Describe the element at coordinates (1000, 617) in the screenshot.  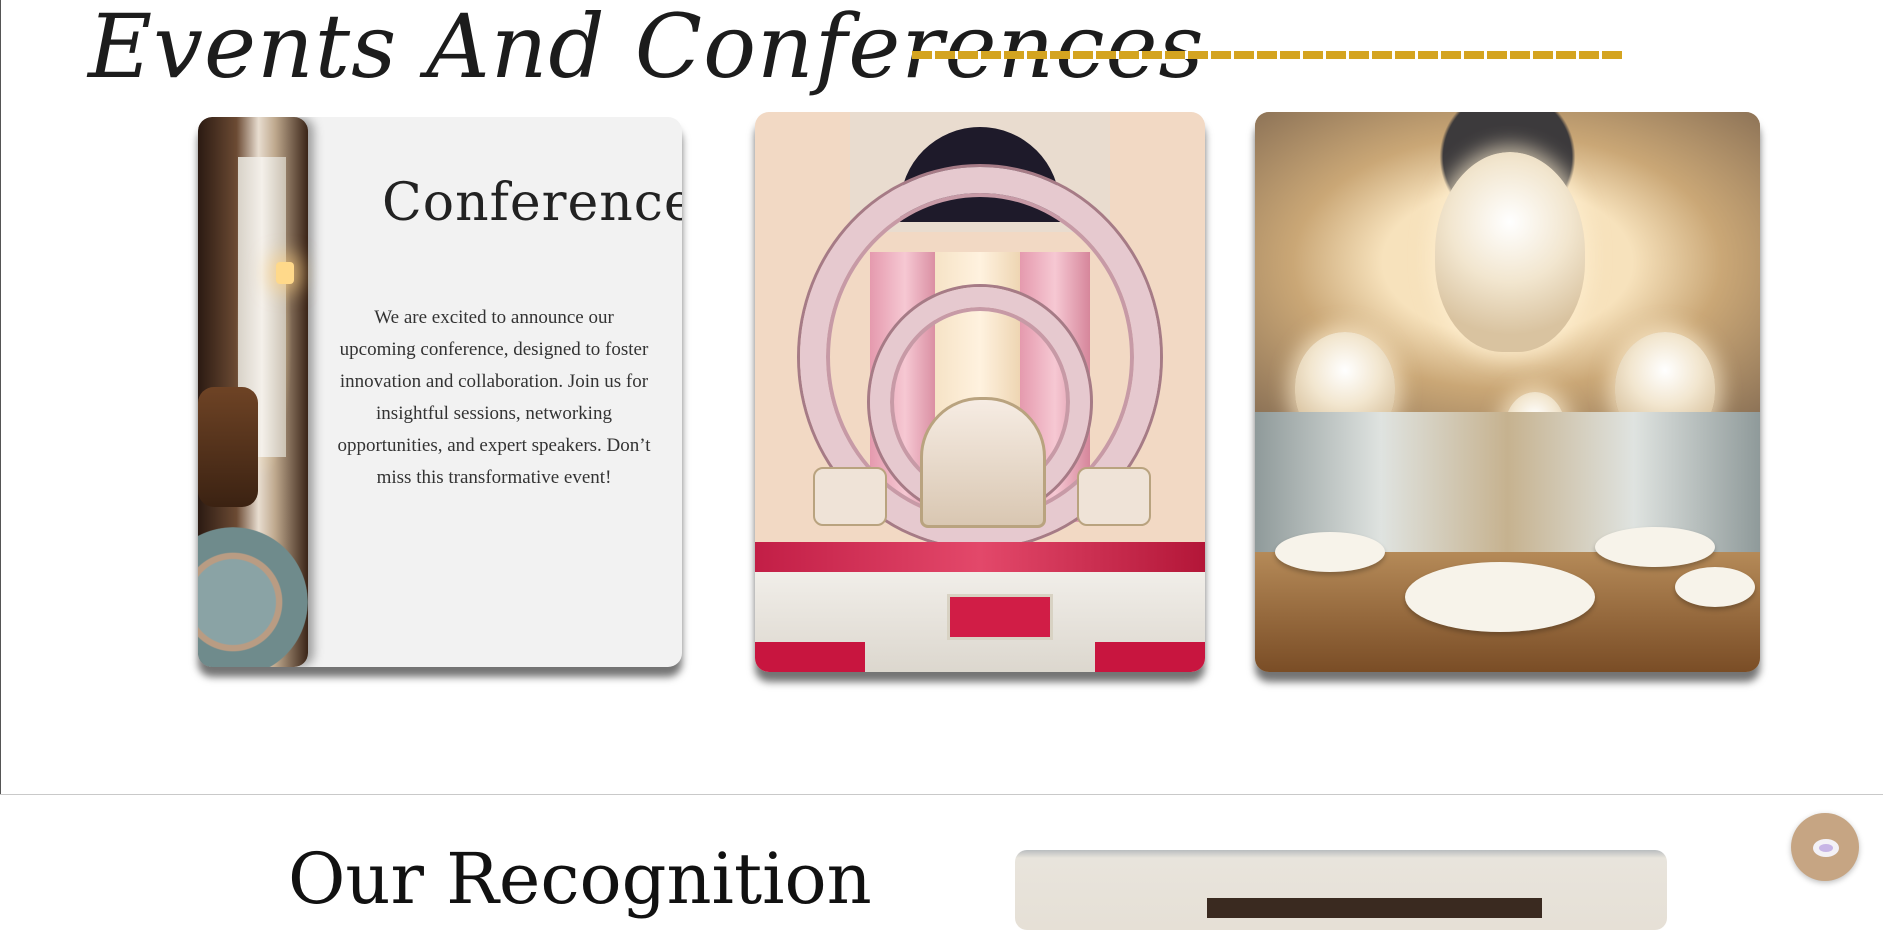
I see `petal-box-graphic` at that location.